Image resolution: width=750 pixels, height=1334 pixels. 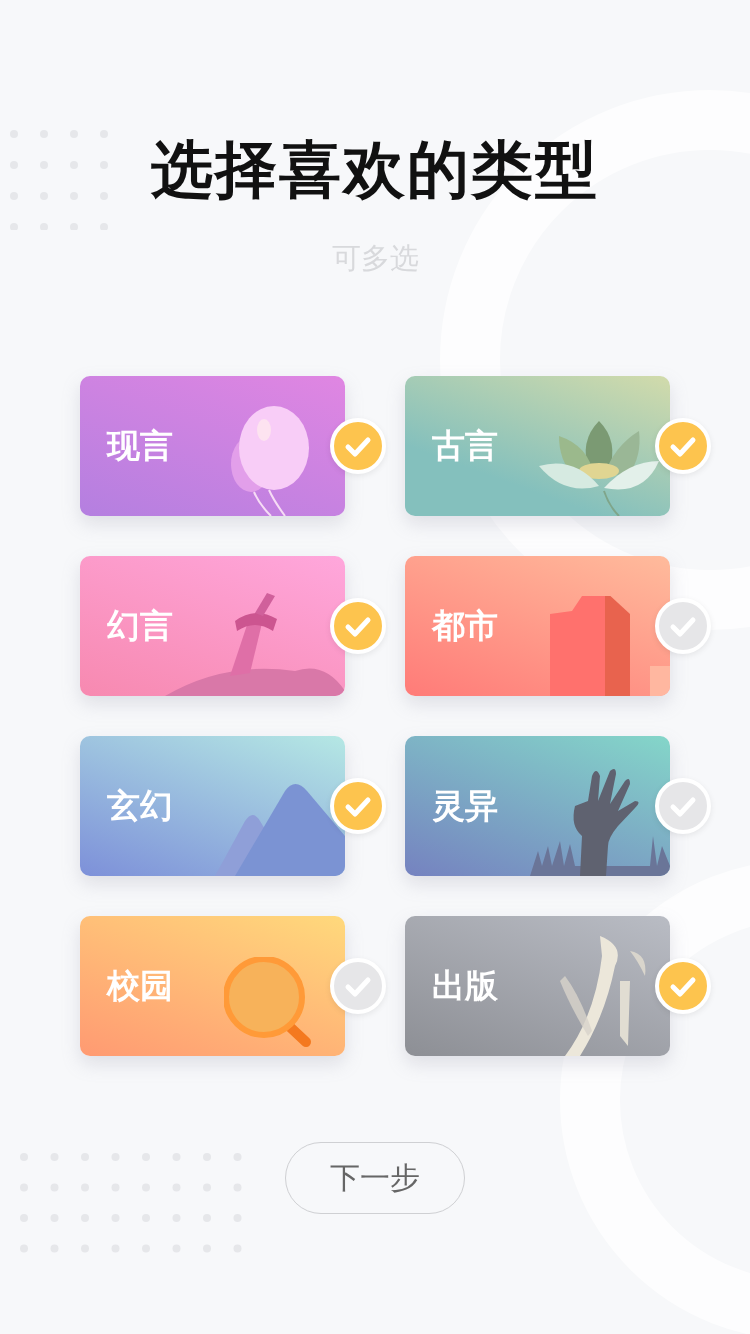 I want to click on genre-card: 古言, so click(x=537, y=446).